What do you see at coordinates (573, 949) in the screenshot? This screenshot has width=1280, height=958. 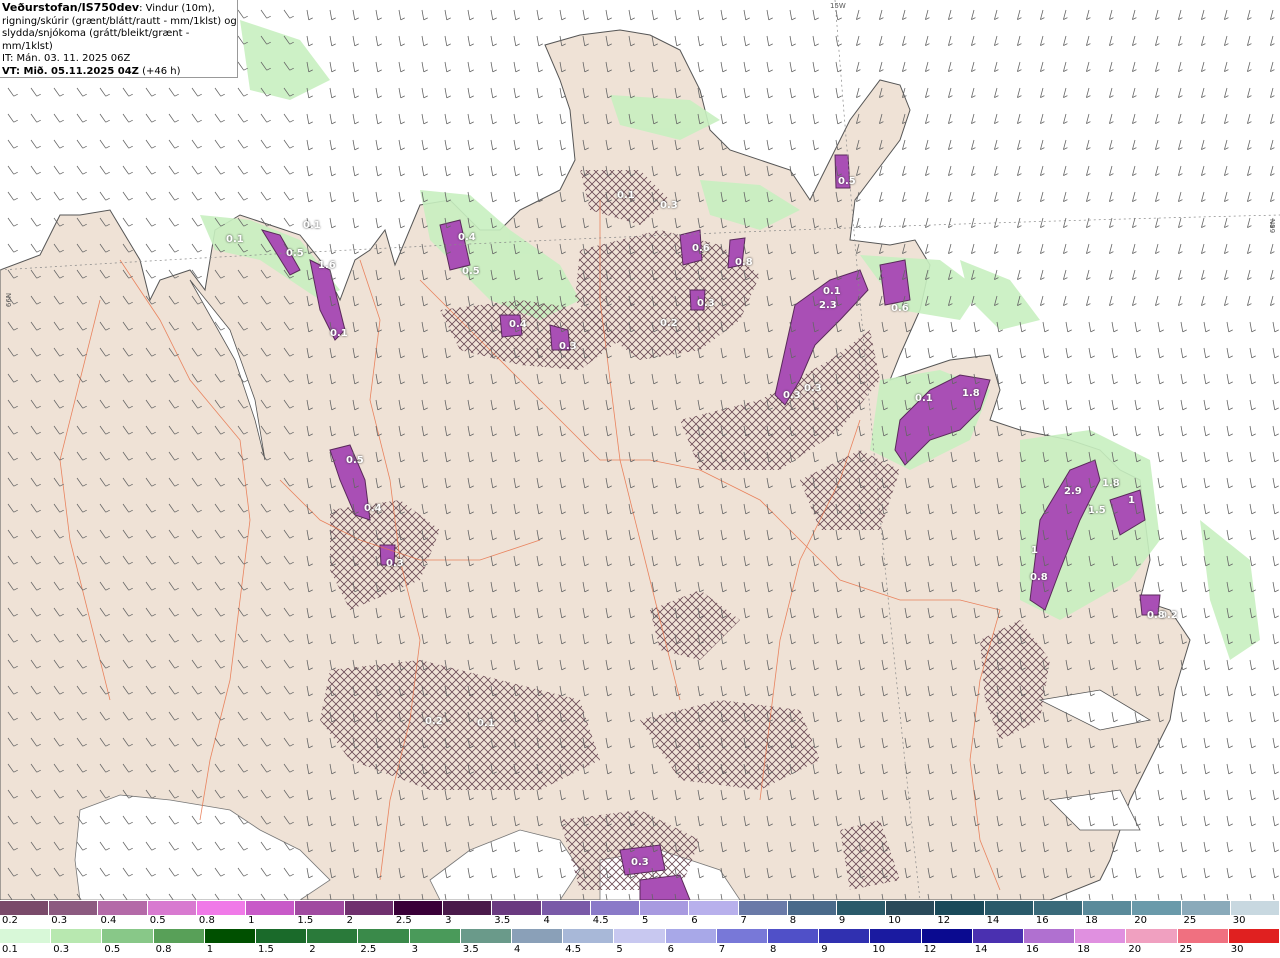 I see `legend-tick-label: 4.5` at bounding box center [573, 949].